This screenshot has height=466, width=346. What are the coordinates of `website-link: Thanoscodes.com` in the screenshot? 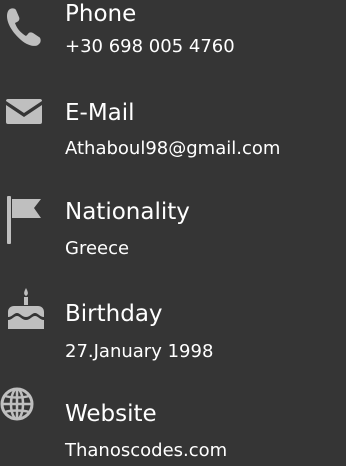 It's located at (146, 451).